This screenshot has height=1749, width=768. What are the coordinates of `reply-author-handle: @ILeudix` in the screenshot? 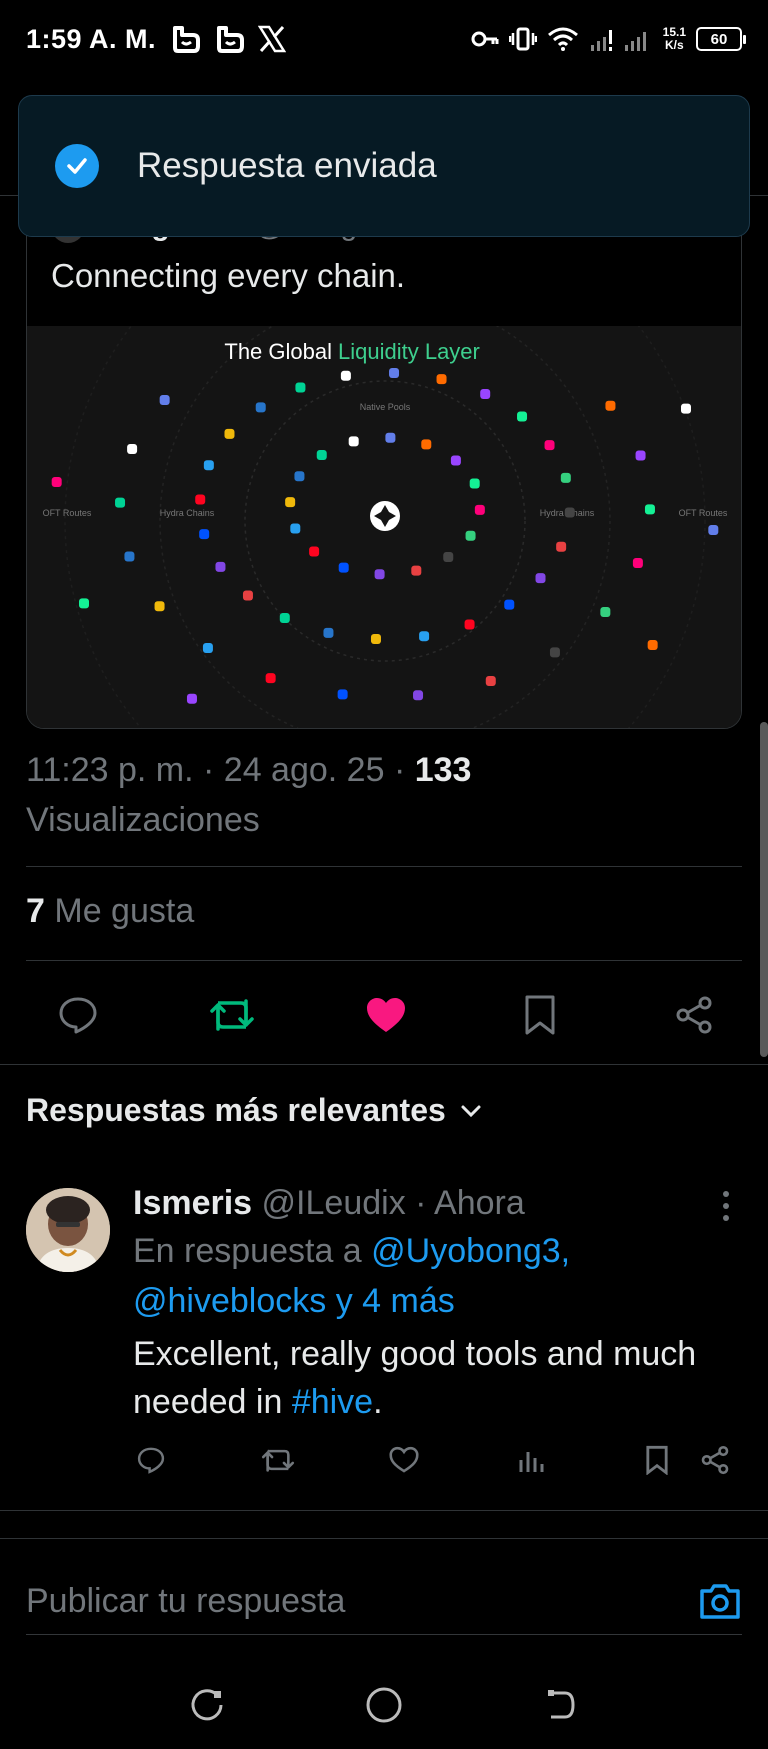 It's located at (334, 1203).